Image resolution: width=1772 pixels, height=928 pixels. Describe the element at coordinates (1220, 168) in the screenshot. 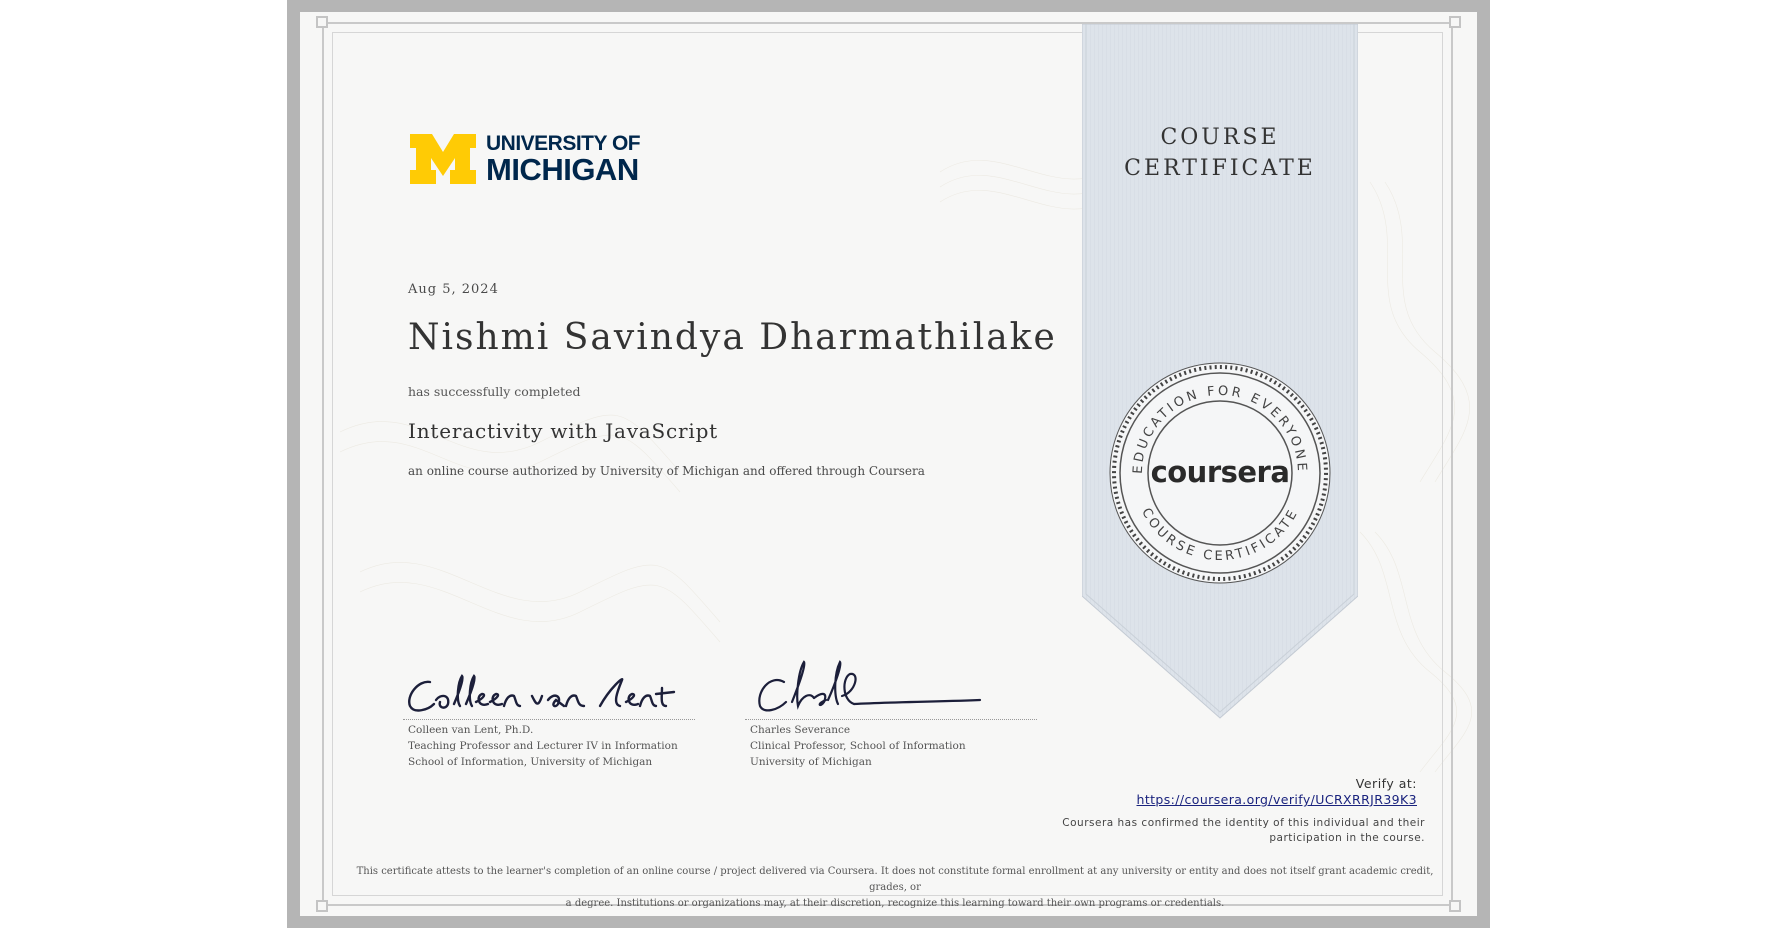

I see `ribbon-title-line2: CERTIFICATE` at that location.